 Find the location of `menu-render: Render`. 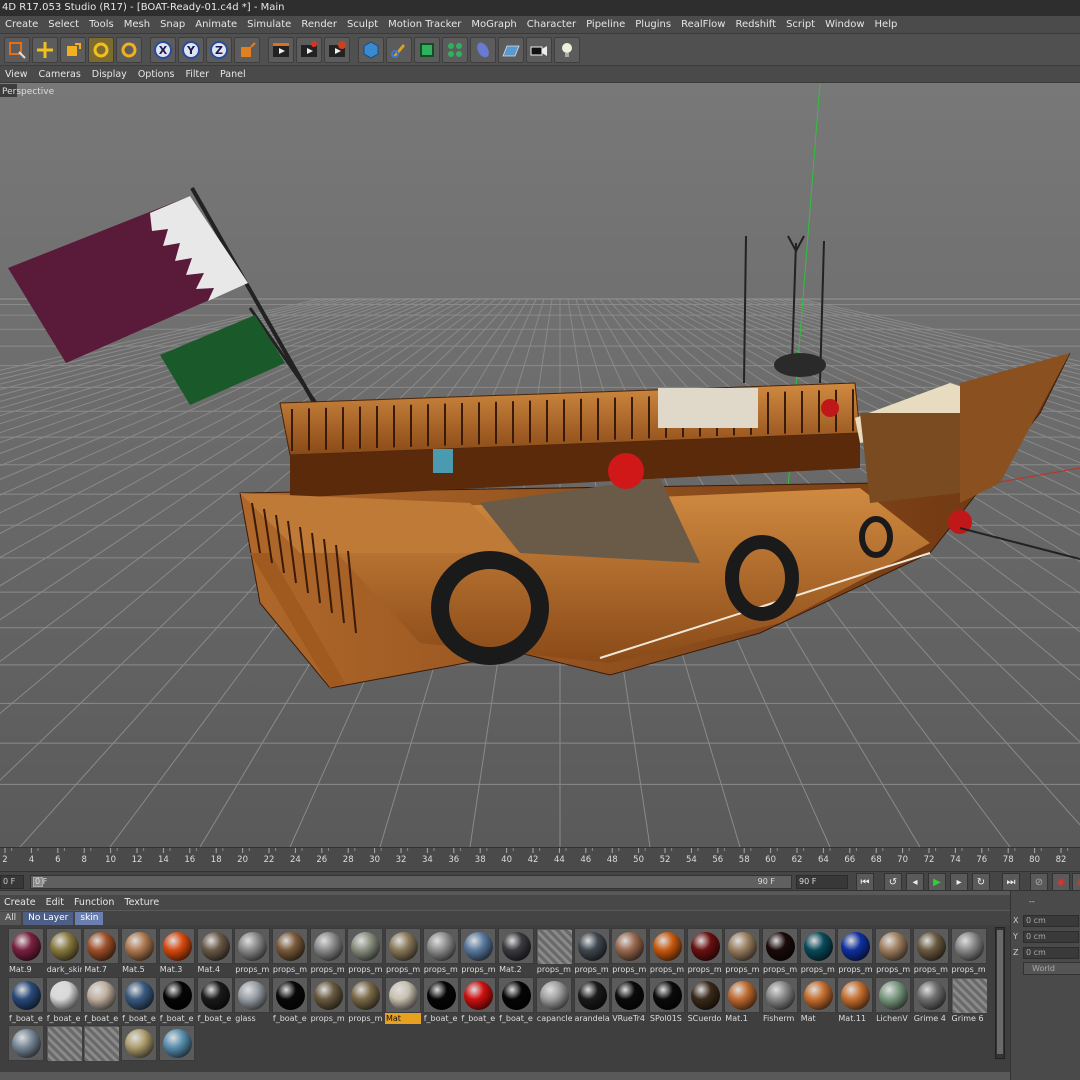

menu-render: Render is located at coordinates (319, 24).